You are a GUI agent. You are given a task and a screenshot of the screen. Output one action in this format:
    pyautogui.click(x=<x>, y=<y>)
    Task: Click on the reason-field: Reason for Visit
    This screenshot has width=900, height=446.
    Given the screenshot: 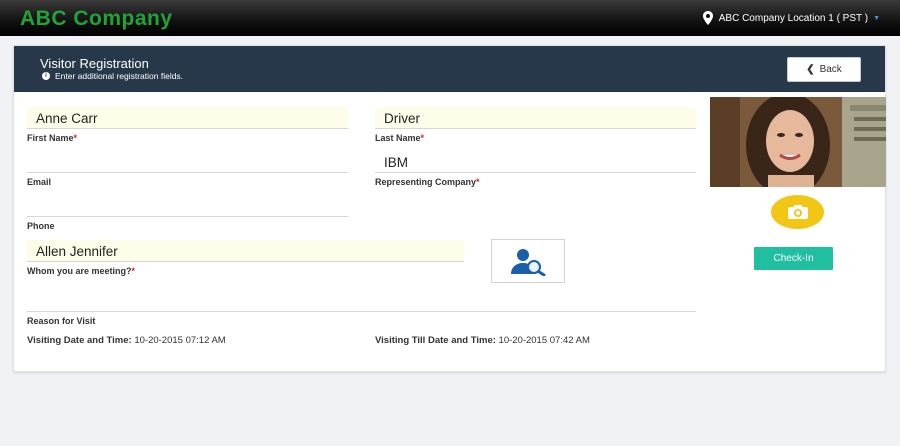 What is the action you would take?
    pyautogui.click(x=361, y=308)
    